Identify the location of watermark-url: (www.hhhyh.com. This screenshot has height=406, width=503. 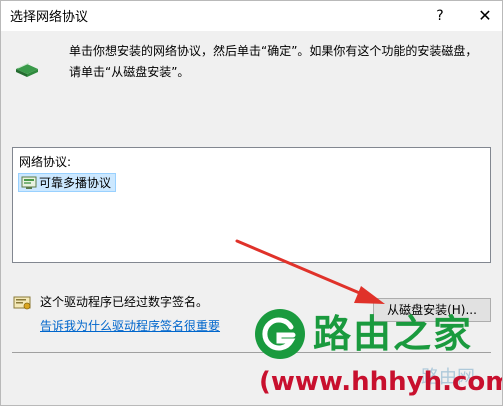
(381, 382).